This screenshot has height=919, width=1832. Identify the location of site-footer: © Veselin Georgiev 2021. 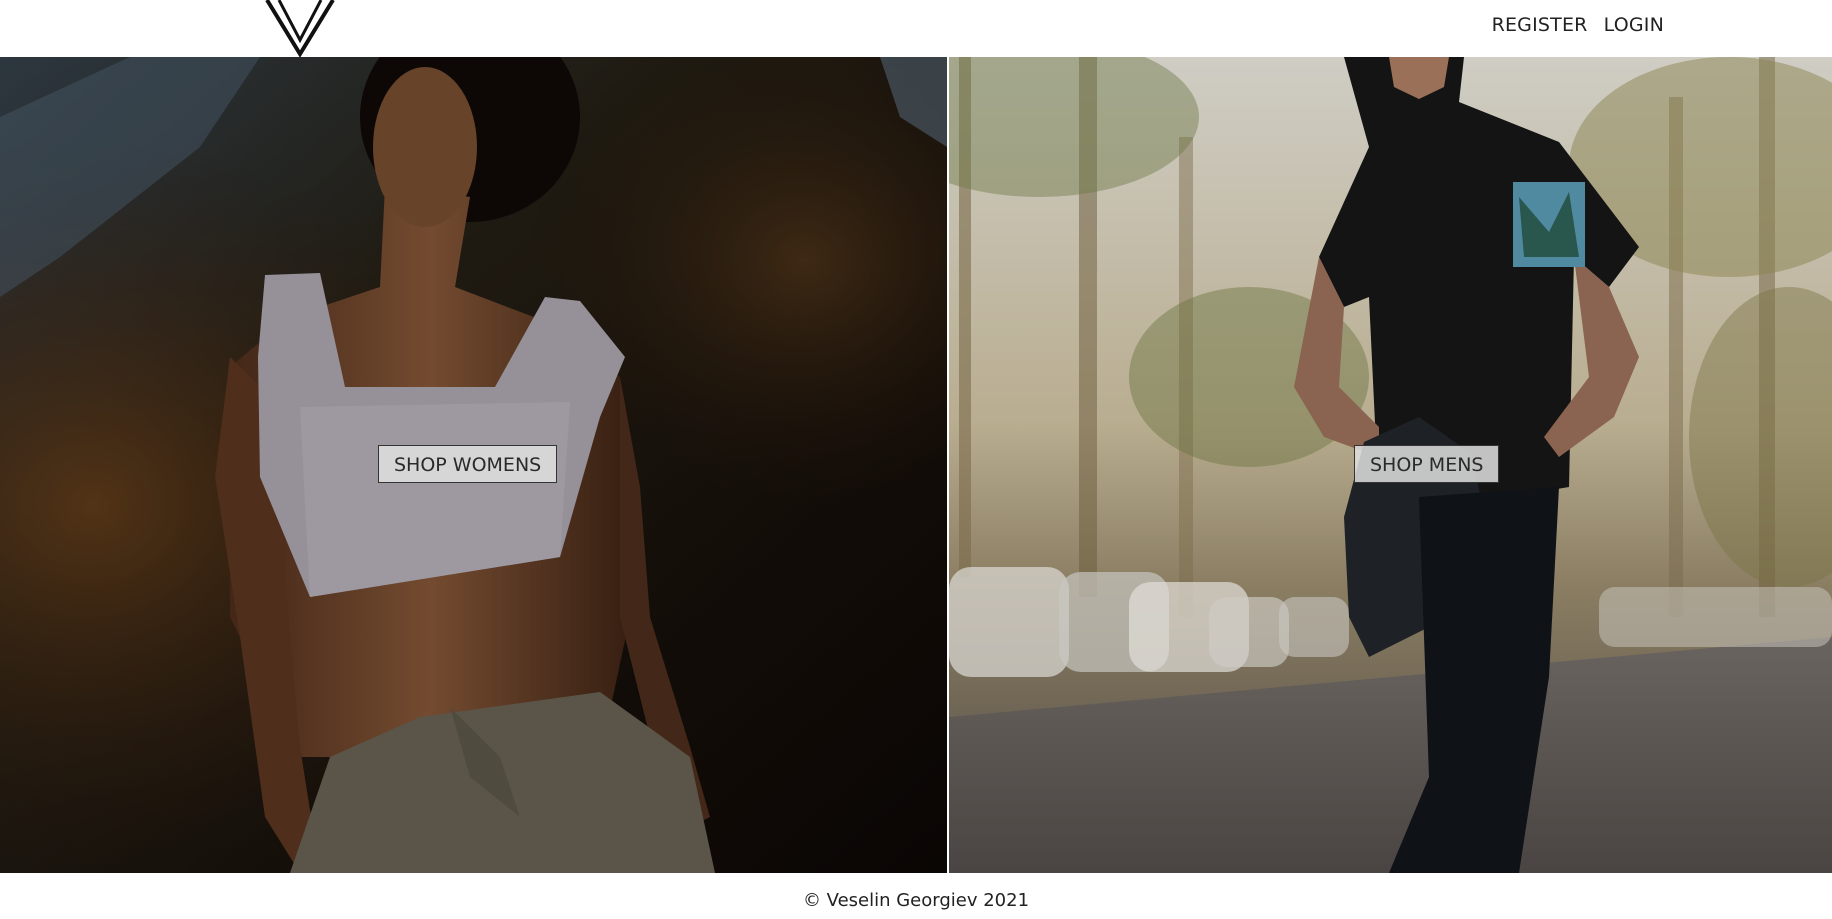
(916, 896).